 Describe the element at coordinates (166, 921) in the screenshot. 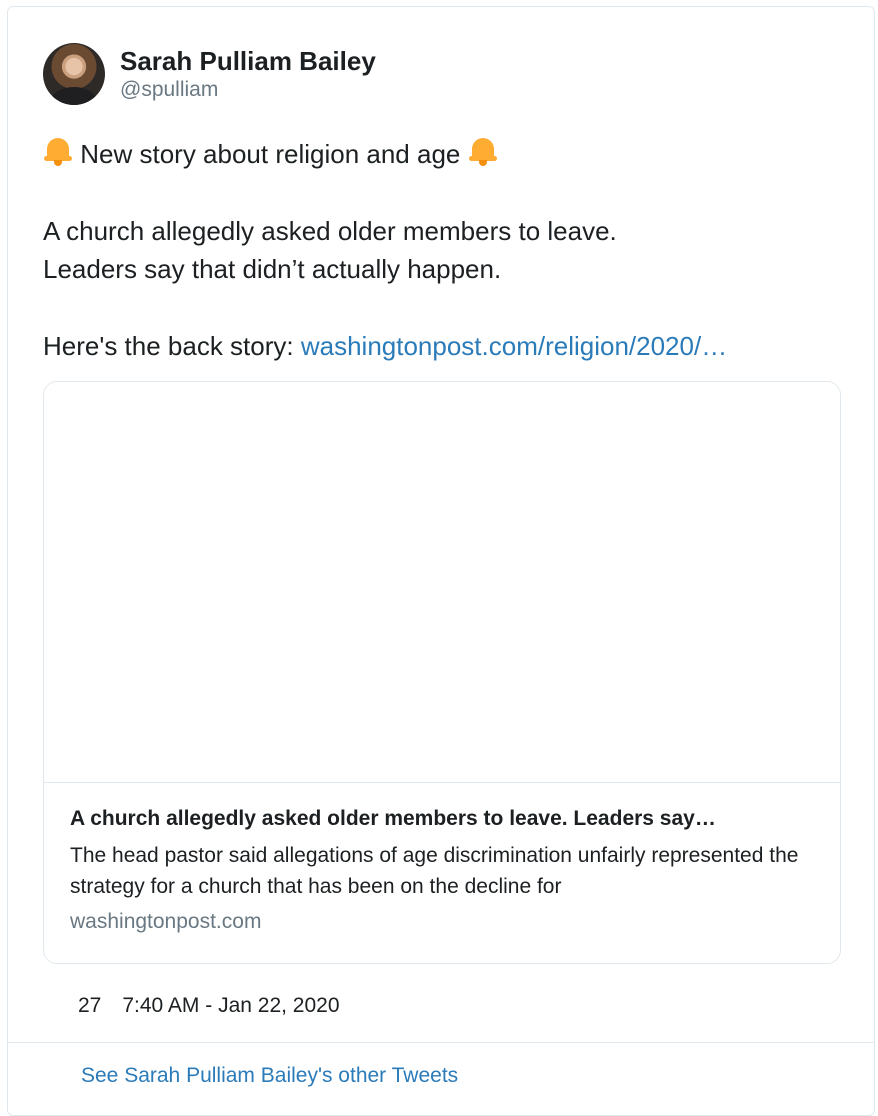

I see `card-domain: washingtonpost.com` at that location.